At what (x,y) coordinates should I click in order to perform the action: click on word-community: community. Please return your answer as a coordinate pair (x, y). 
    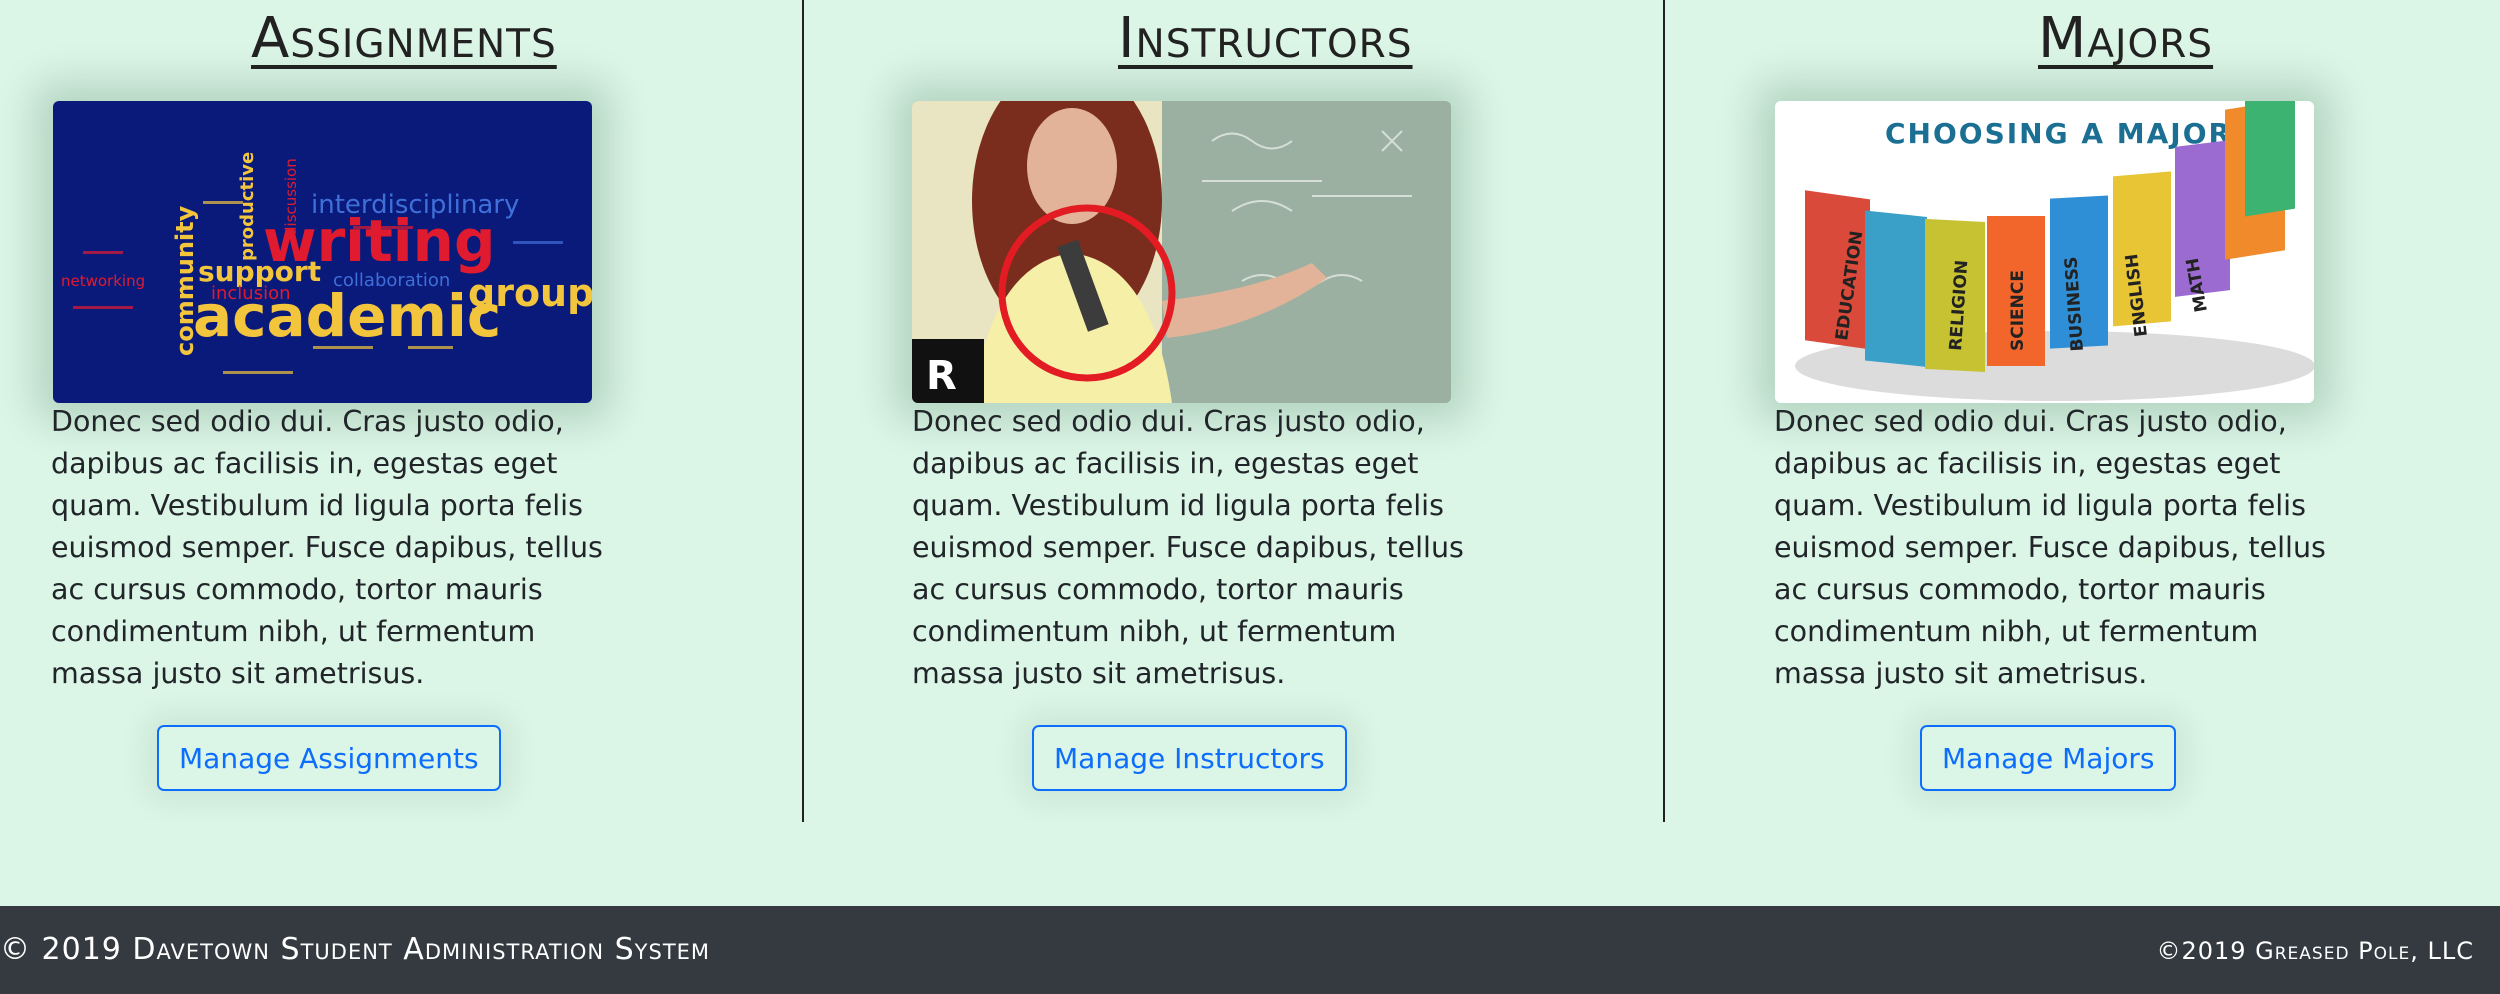
    Looking at the image, I should click on (185, 280).